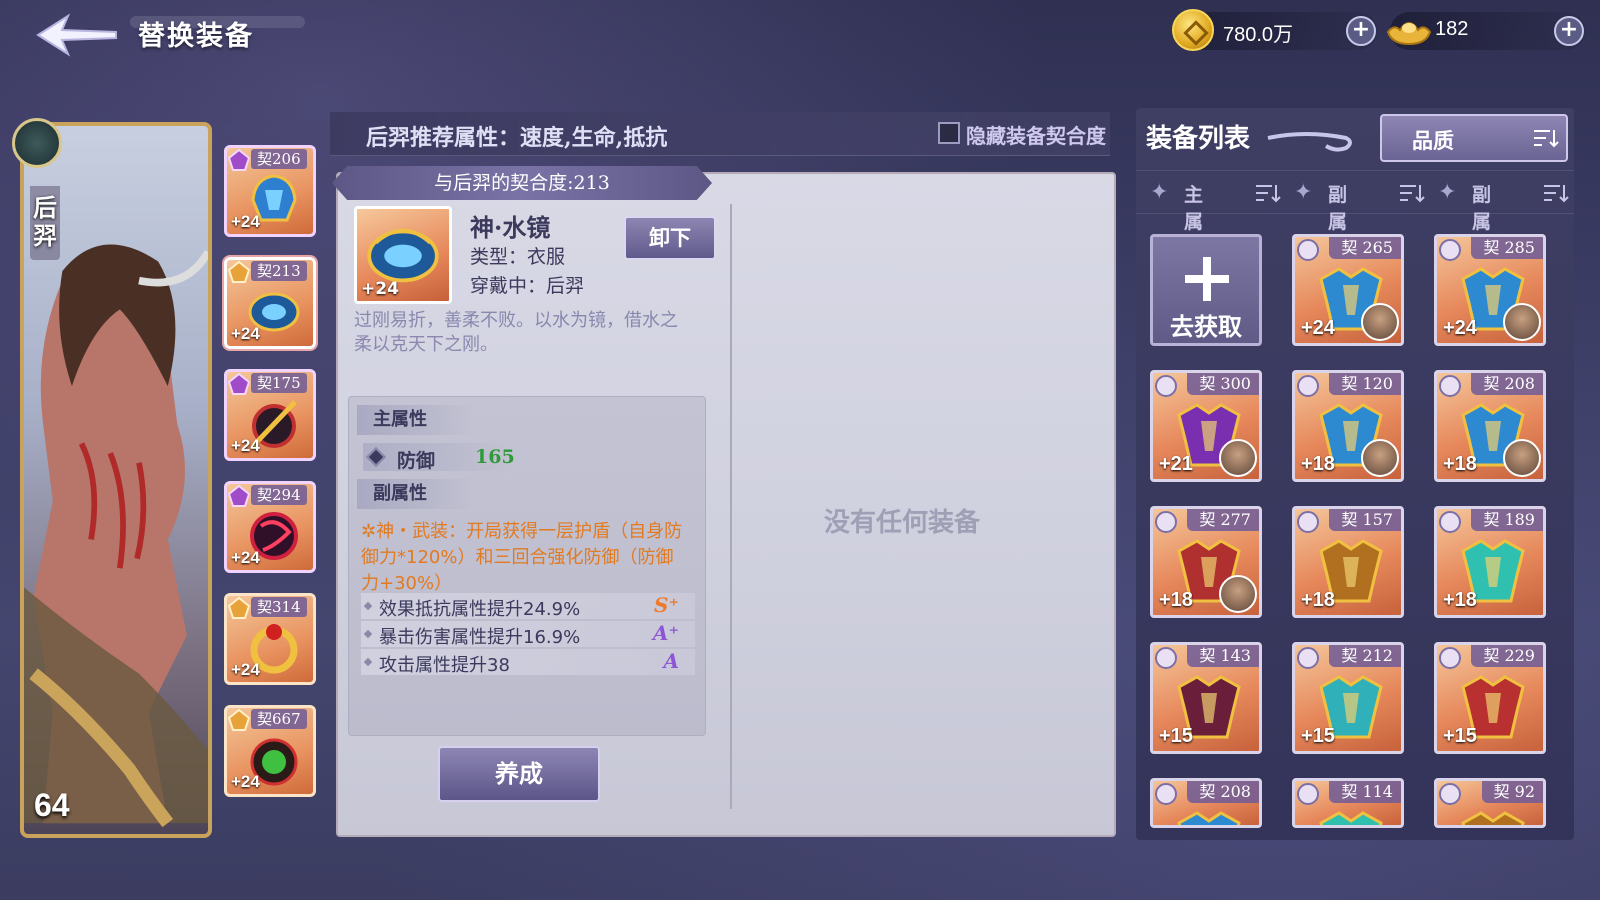 The width and height of the screenshot is (1600, 900). Describe the element at coordinates (1507, 248) in the screenshot. I see `affinity-tag: 契 285` at that location.